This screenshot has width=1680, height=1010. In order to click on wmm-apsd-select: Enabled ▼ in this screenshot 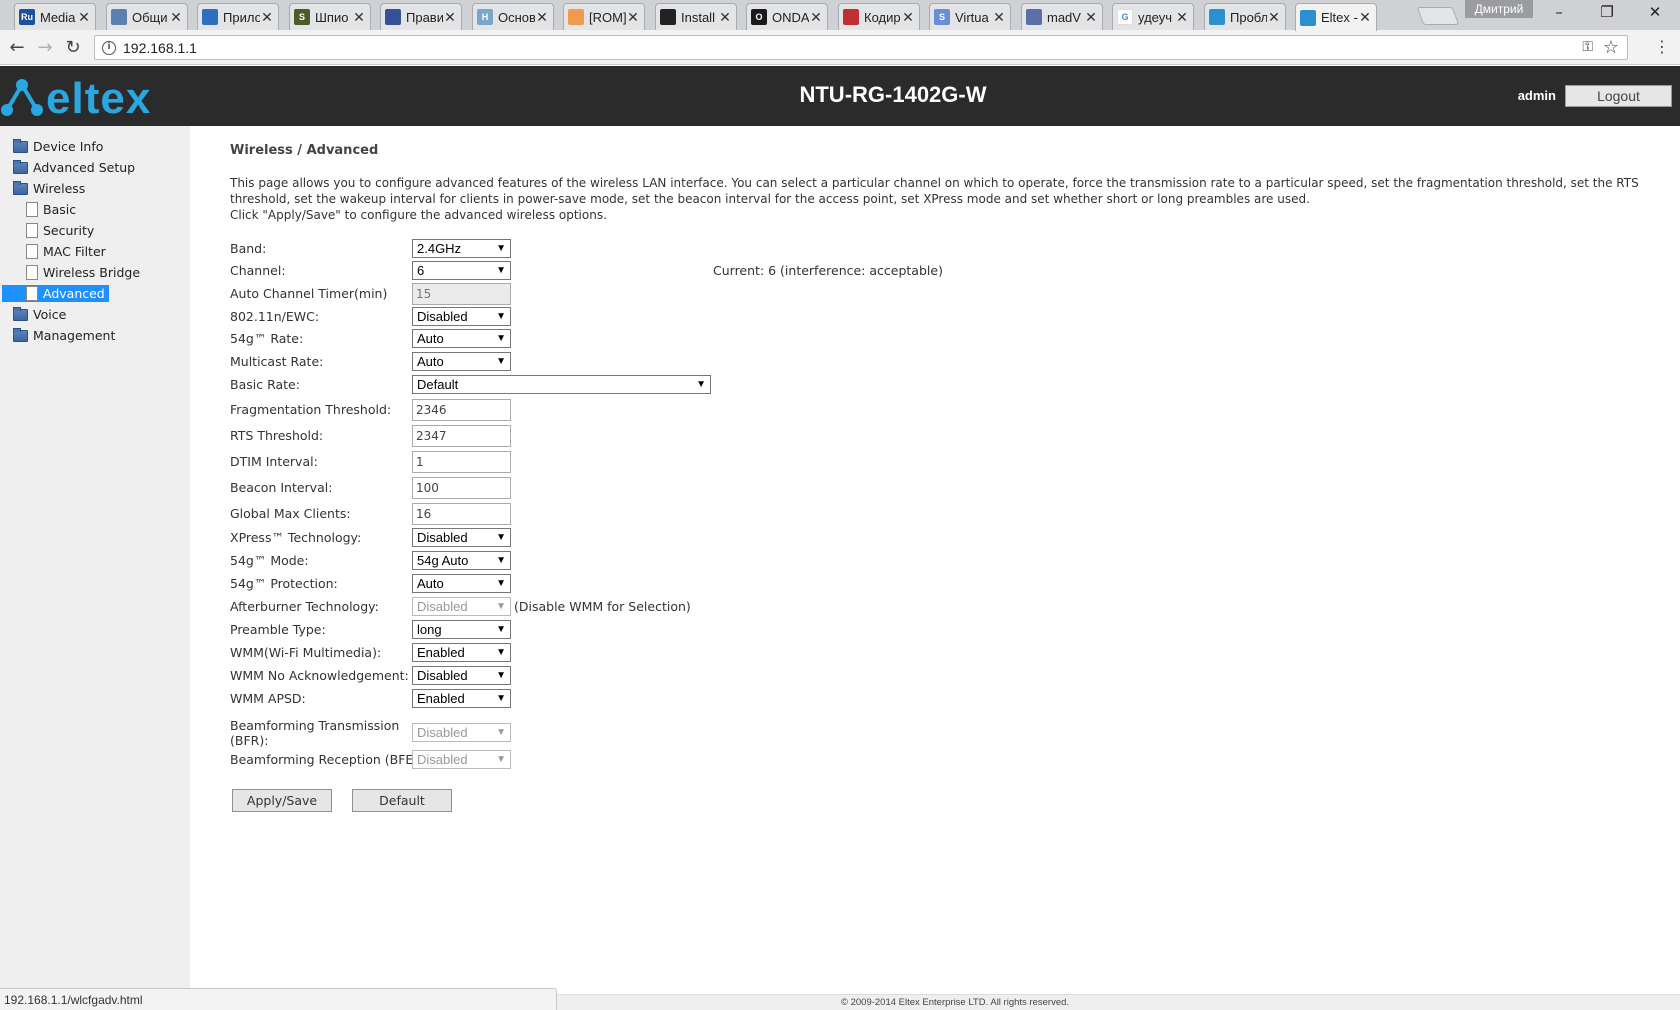, I will do `click(461, 698)`.